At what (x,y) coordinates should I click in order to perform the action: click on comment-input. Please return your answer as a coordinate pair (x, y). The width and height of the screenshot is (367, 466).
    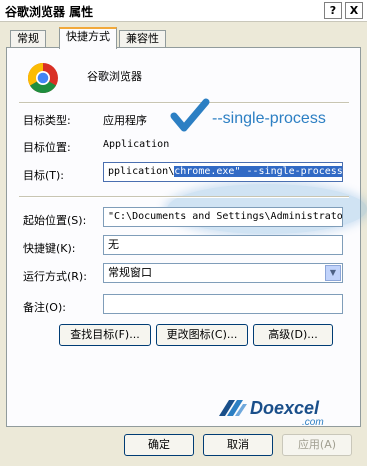
    Looking at the image, I should click on (223, 304).